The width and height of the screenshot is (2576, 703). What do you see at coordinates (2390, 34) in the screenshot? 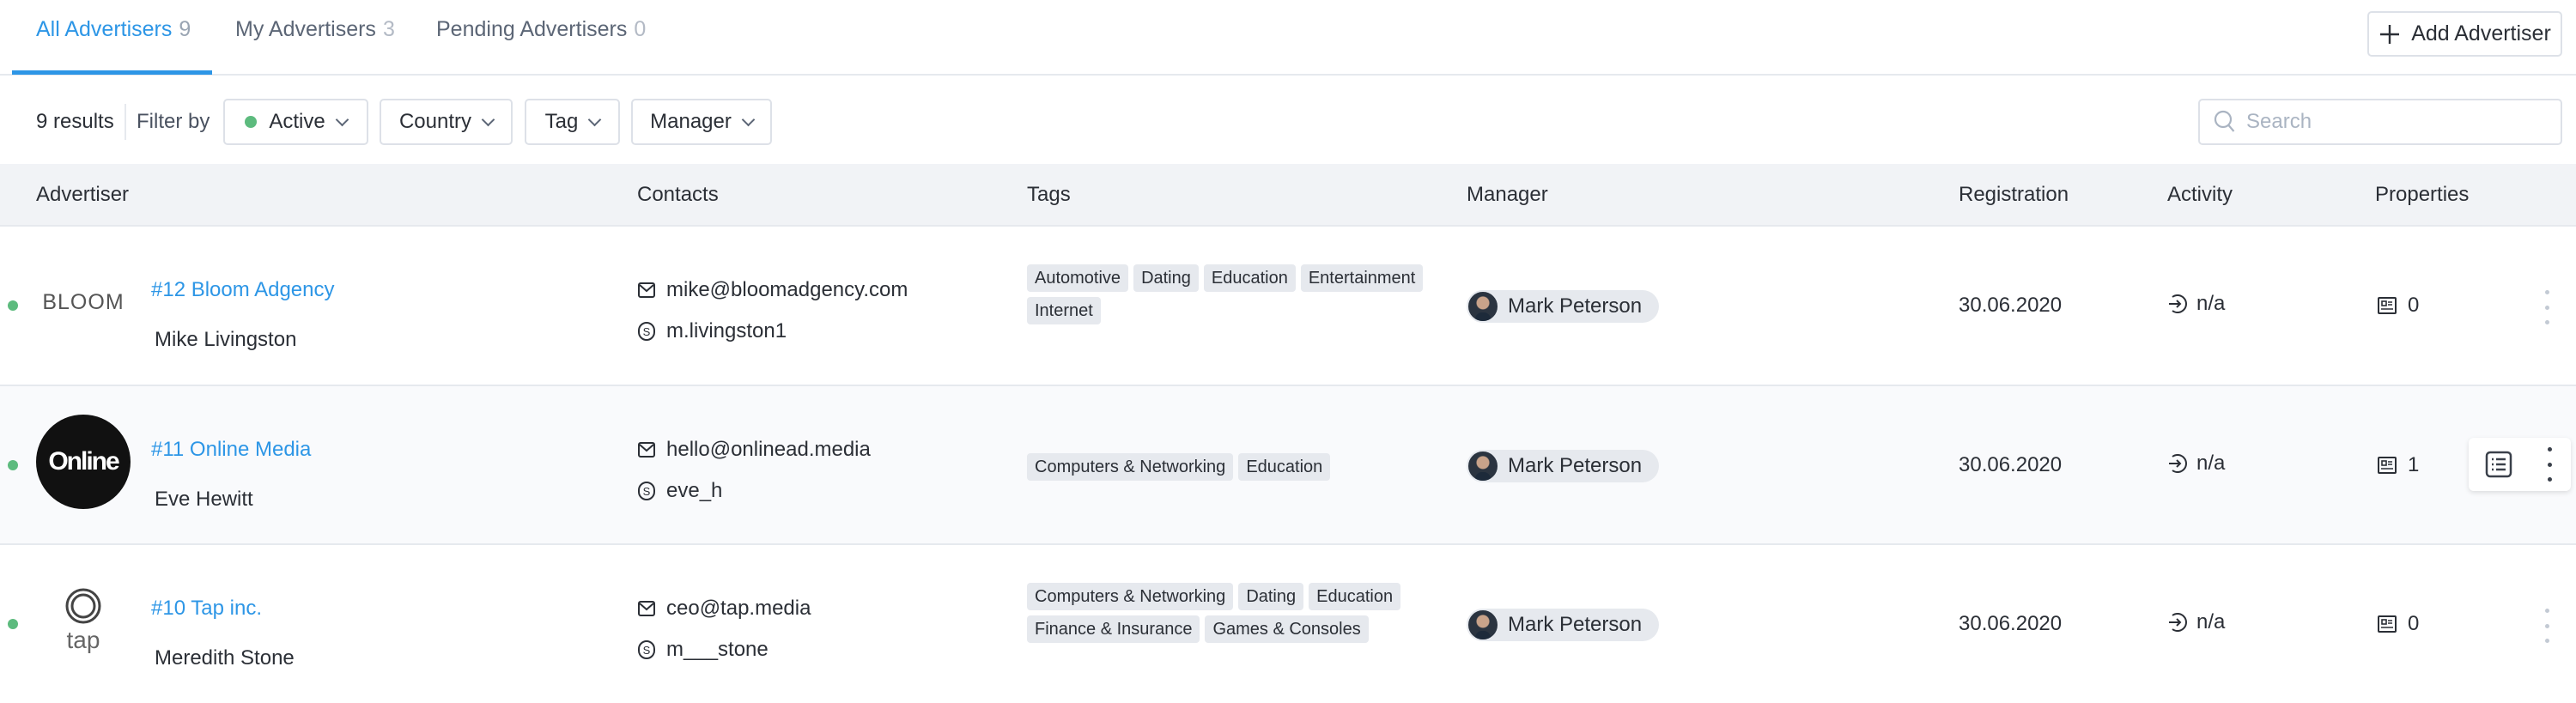
I see `plus-icon` at bounding box center [2390, 34].